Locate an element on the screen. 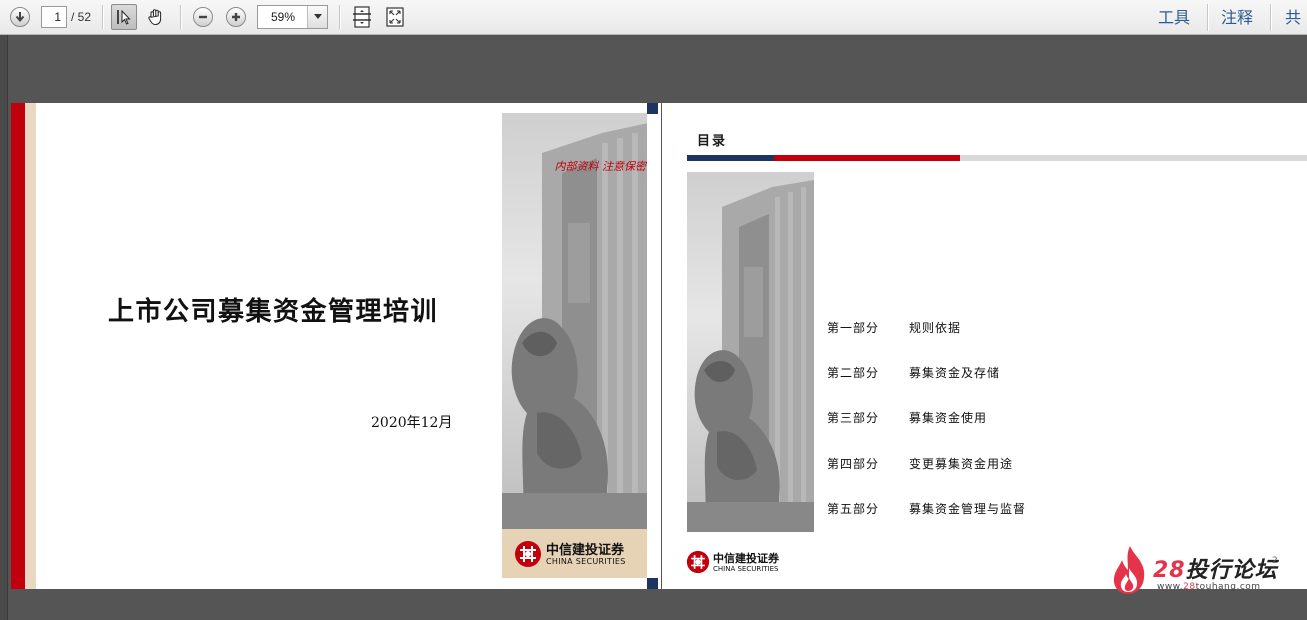 This screenshot has width=1307, height=620. contents-heading: 目录 is located at coordinates (712, 141).